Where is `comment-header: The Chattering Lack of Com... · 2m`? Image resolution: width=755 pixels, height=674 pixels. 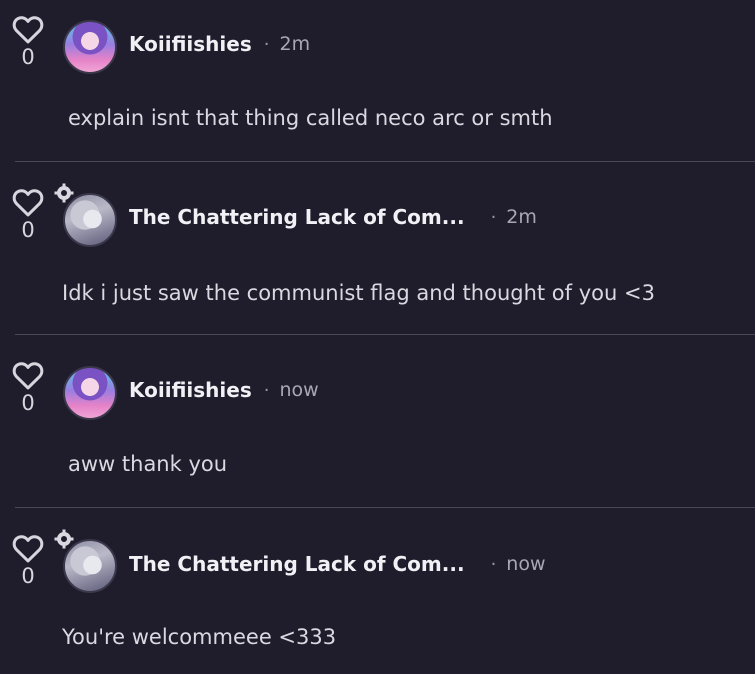 comment-header: The Chattering Lack of Com... · 2m is located at coordinates (333, 217).